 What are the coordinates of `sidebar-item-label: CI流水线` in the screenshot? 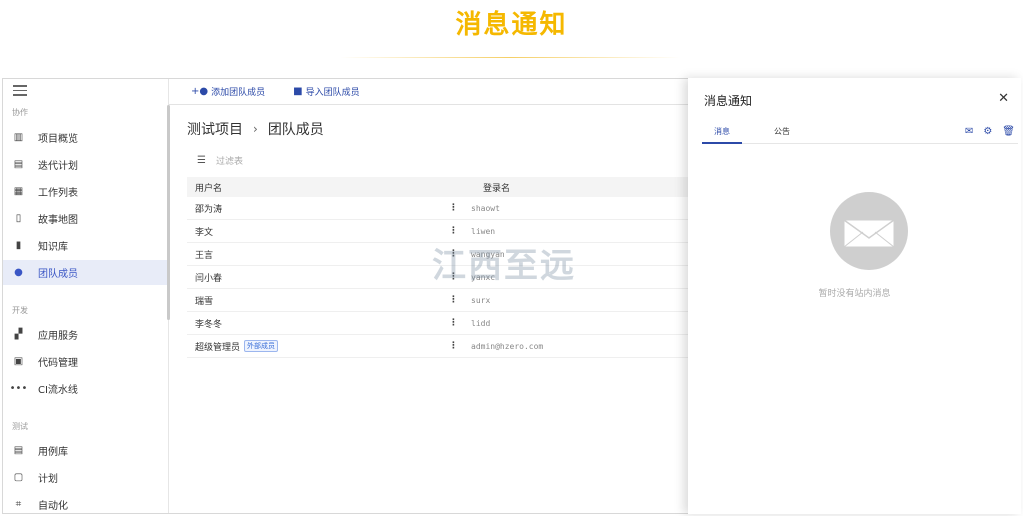 It's located at (58, 390).